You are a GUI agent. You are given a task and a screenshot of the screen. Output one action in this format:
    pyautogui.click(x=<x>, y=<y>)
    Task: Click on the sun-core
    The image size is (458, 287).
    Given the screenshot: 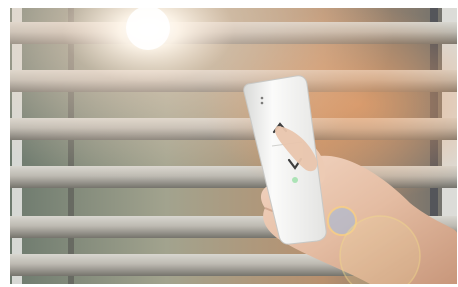 What is the action you would take?
    pyautogui.click(x=148, y=29)
    